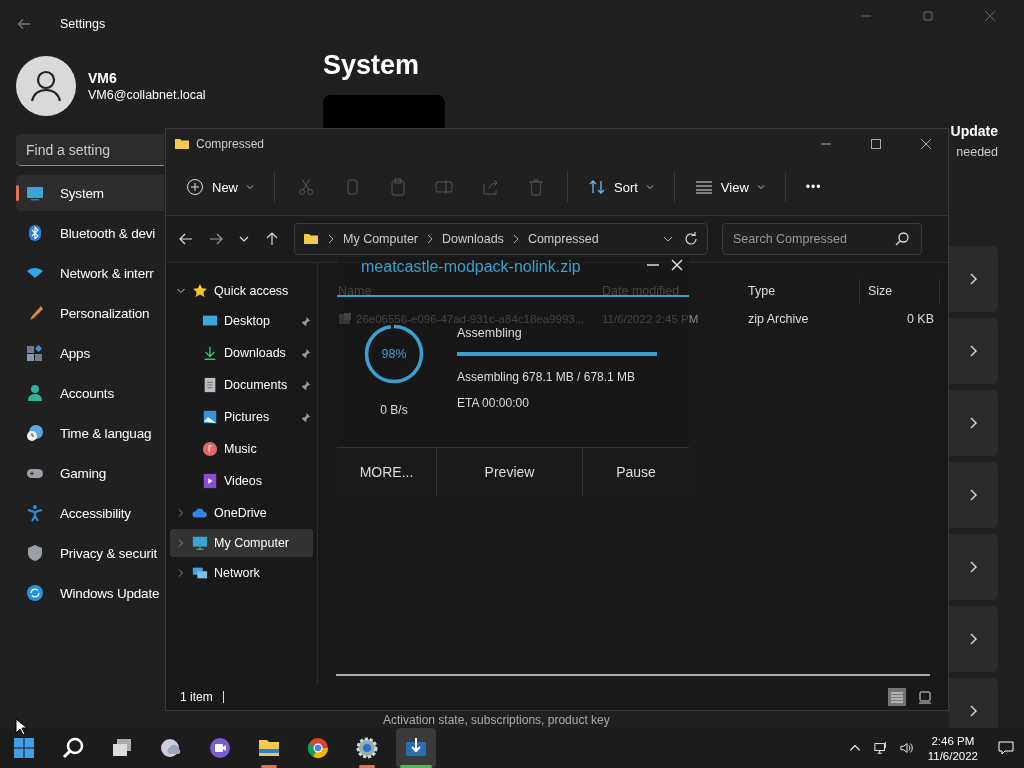  What do you see at coordinates (372, 65) in the screenshot?
I see `page-title: System` at bounding box center [372, 65].